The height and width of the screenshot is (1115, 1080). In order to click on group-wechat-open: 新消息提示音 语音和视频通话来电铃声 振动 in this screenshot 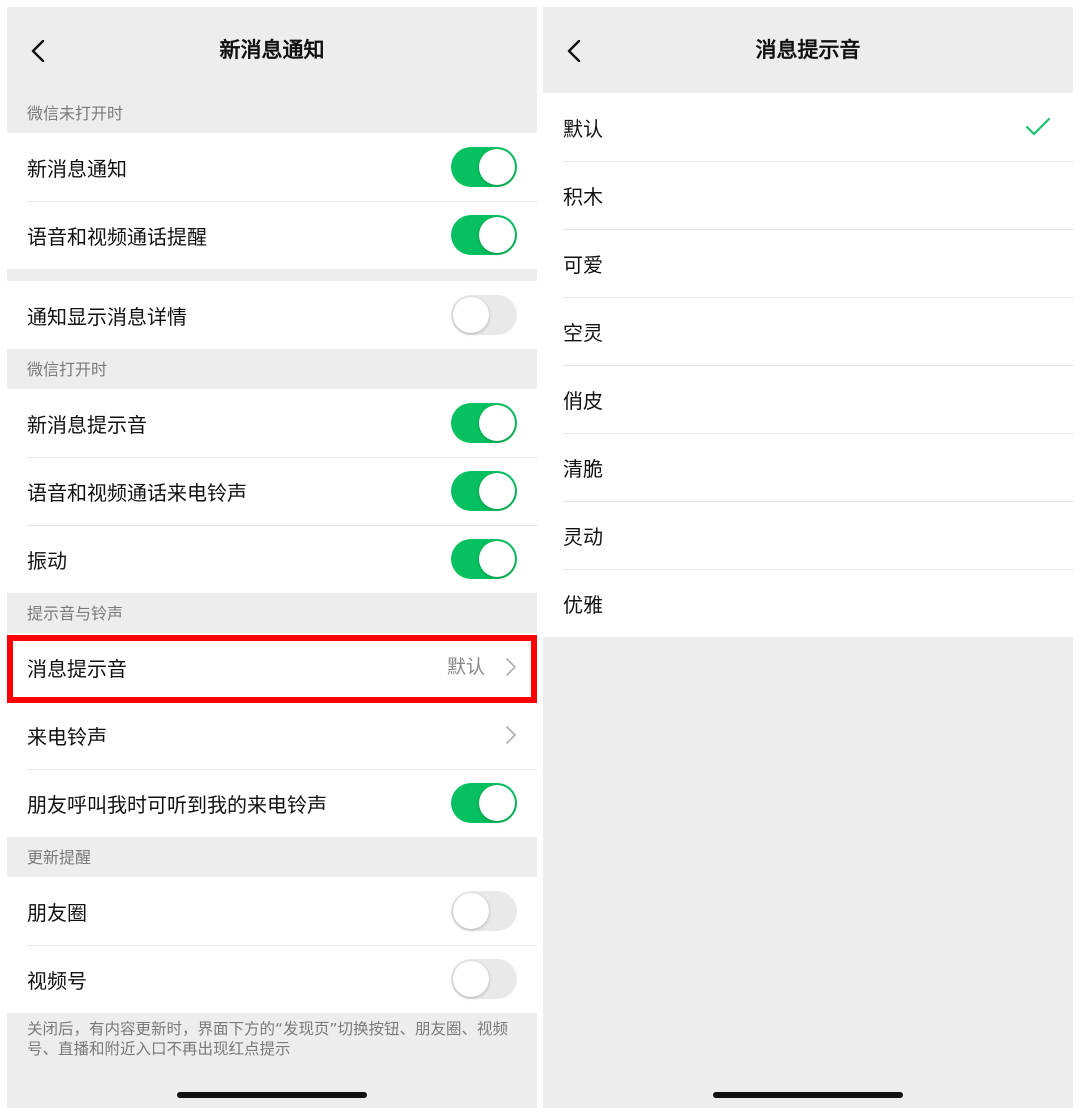, I will do `click(272, 491)`.